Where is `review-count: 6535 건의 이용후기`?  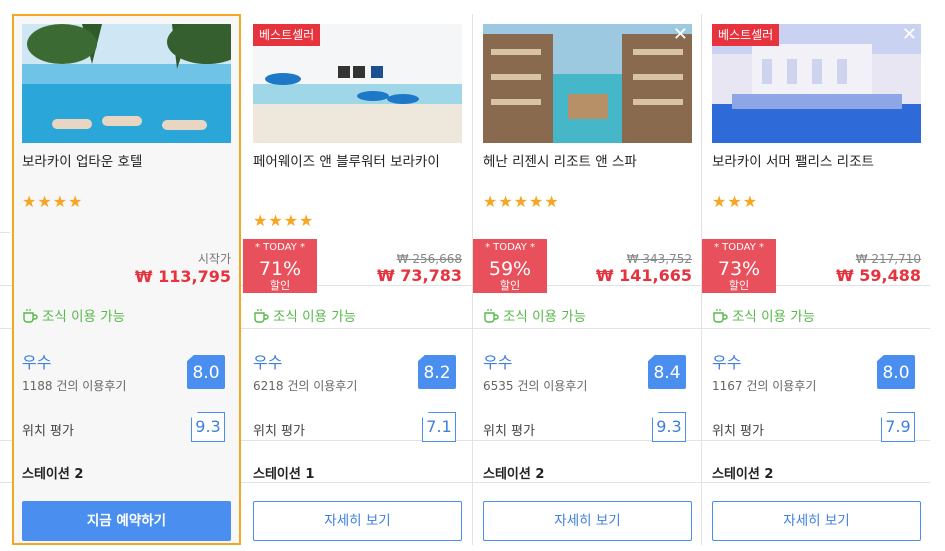
review-count: 6535 건의 이용후기 is located at coordinates (535, 385).